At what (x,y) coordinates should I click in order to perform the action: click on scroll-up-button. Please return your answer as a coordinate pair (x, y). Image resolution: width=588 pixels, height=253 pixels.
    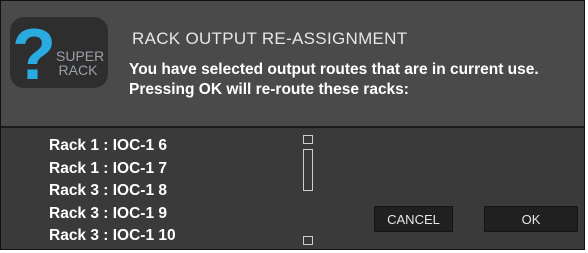
    Looking at the image, I should click on (308, 139).